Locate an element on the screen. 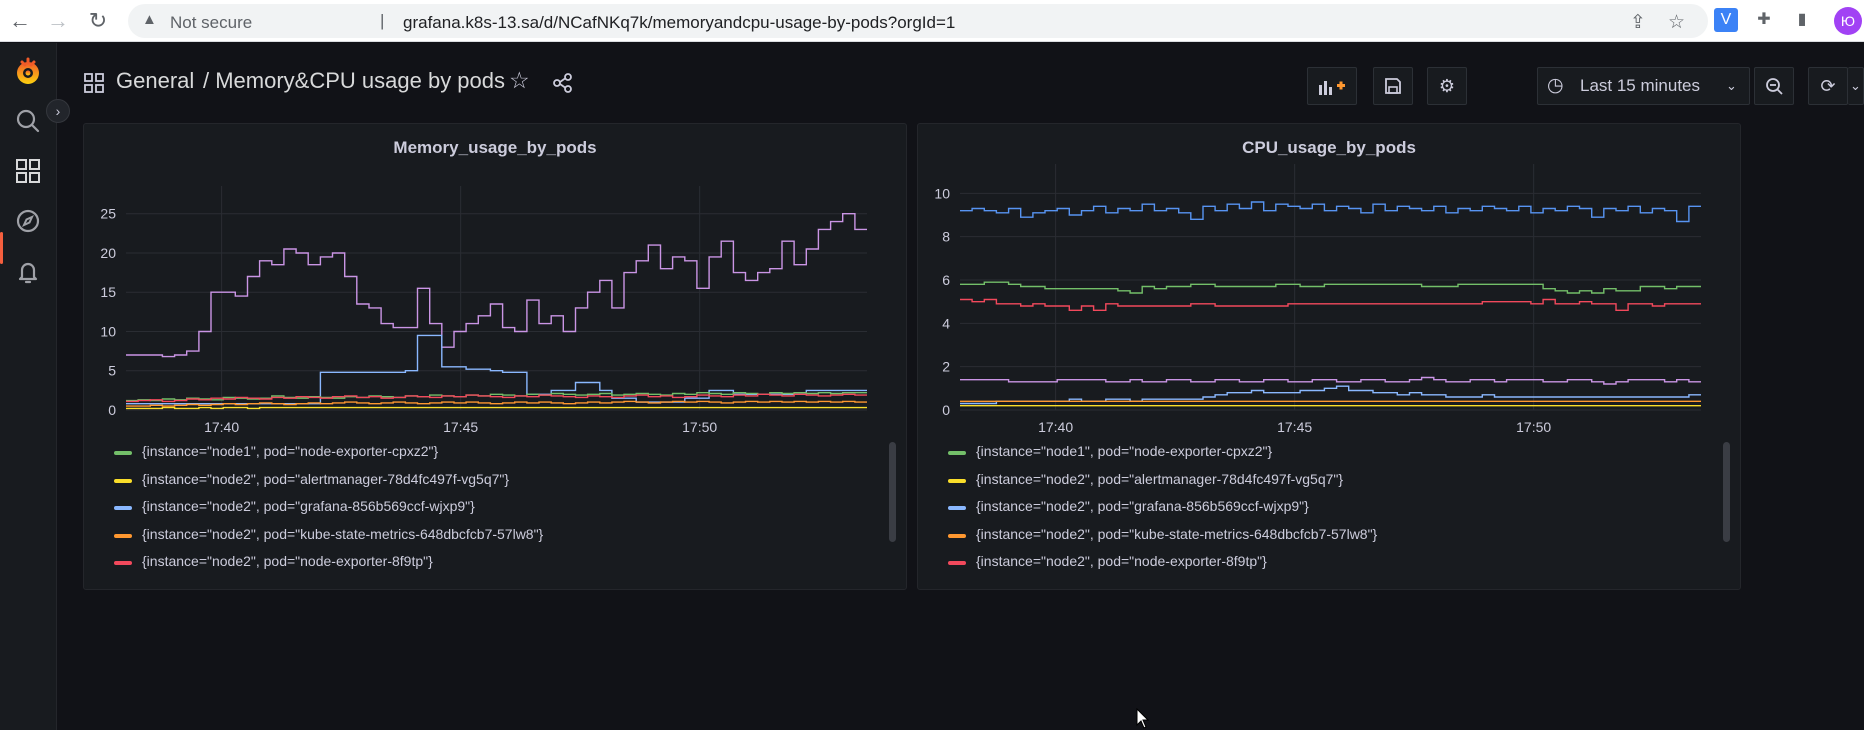 The height and width of the screenshot is (730, 1864). time-picker-button: ◷ Last 15 minutes ⌄ is located at coordinates (1643, 86).